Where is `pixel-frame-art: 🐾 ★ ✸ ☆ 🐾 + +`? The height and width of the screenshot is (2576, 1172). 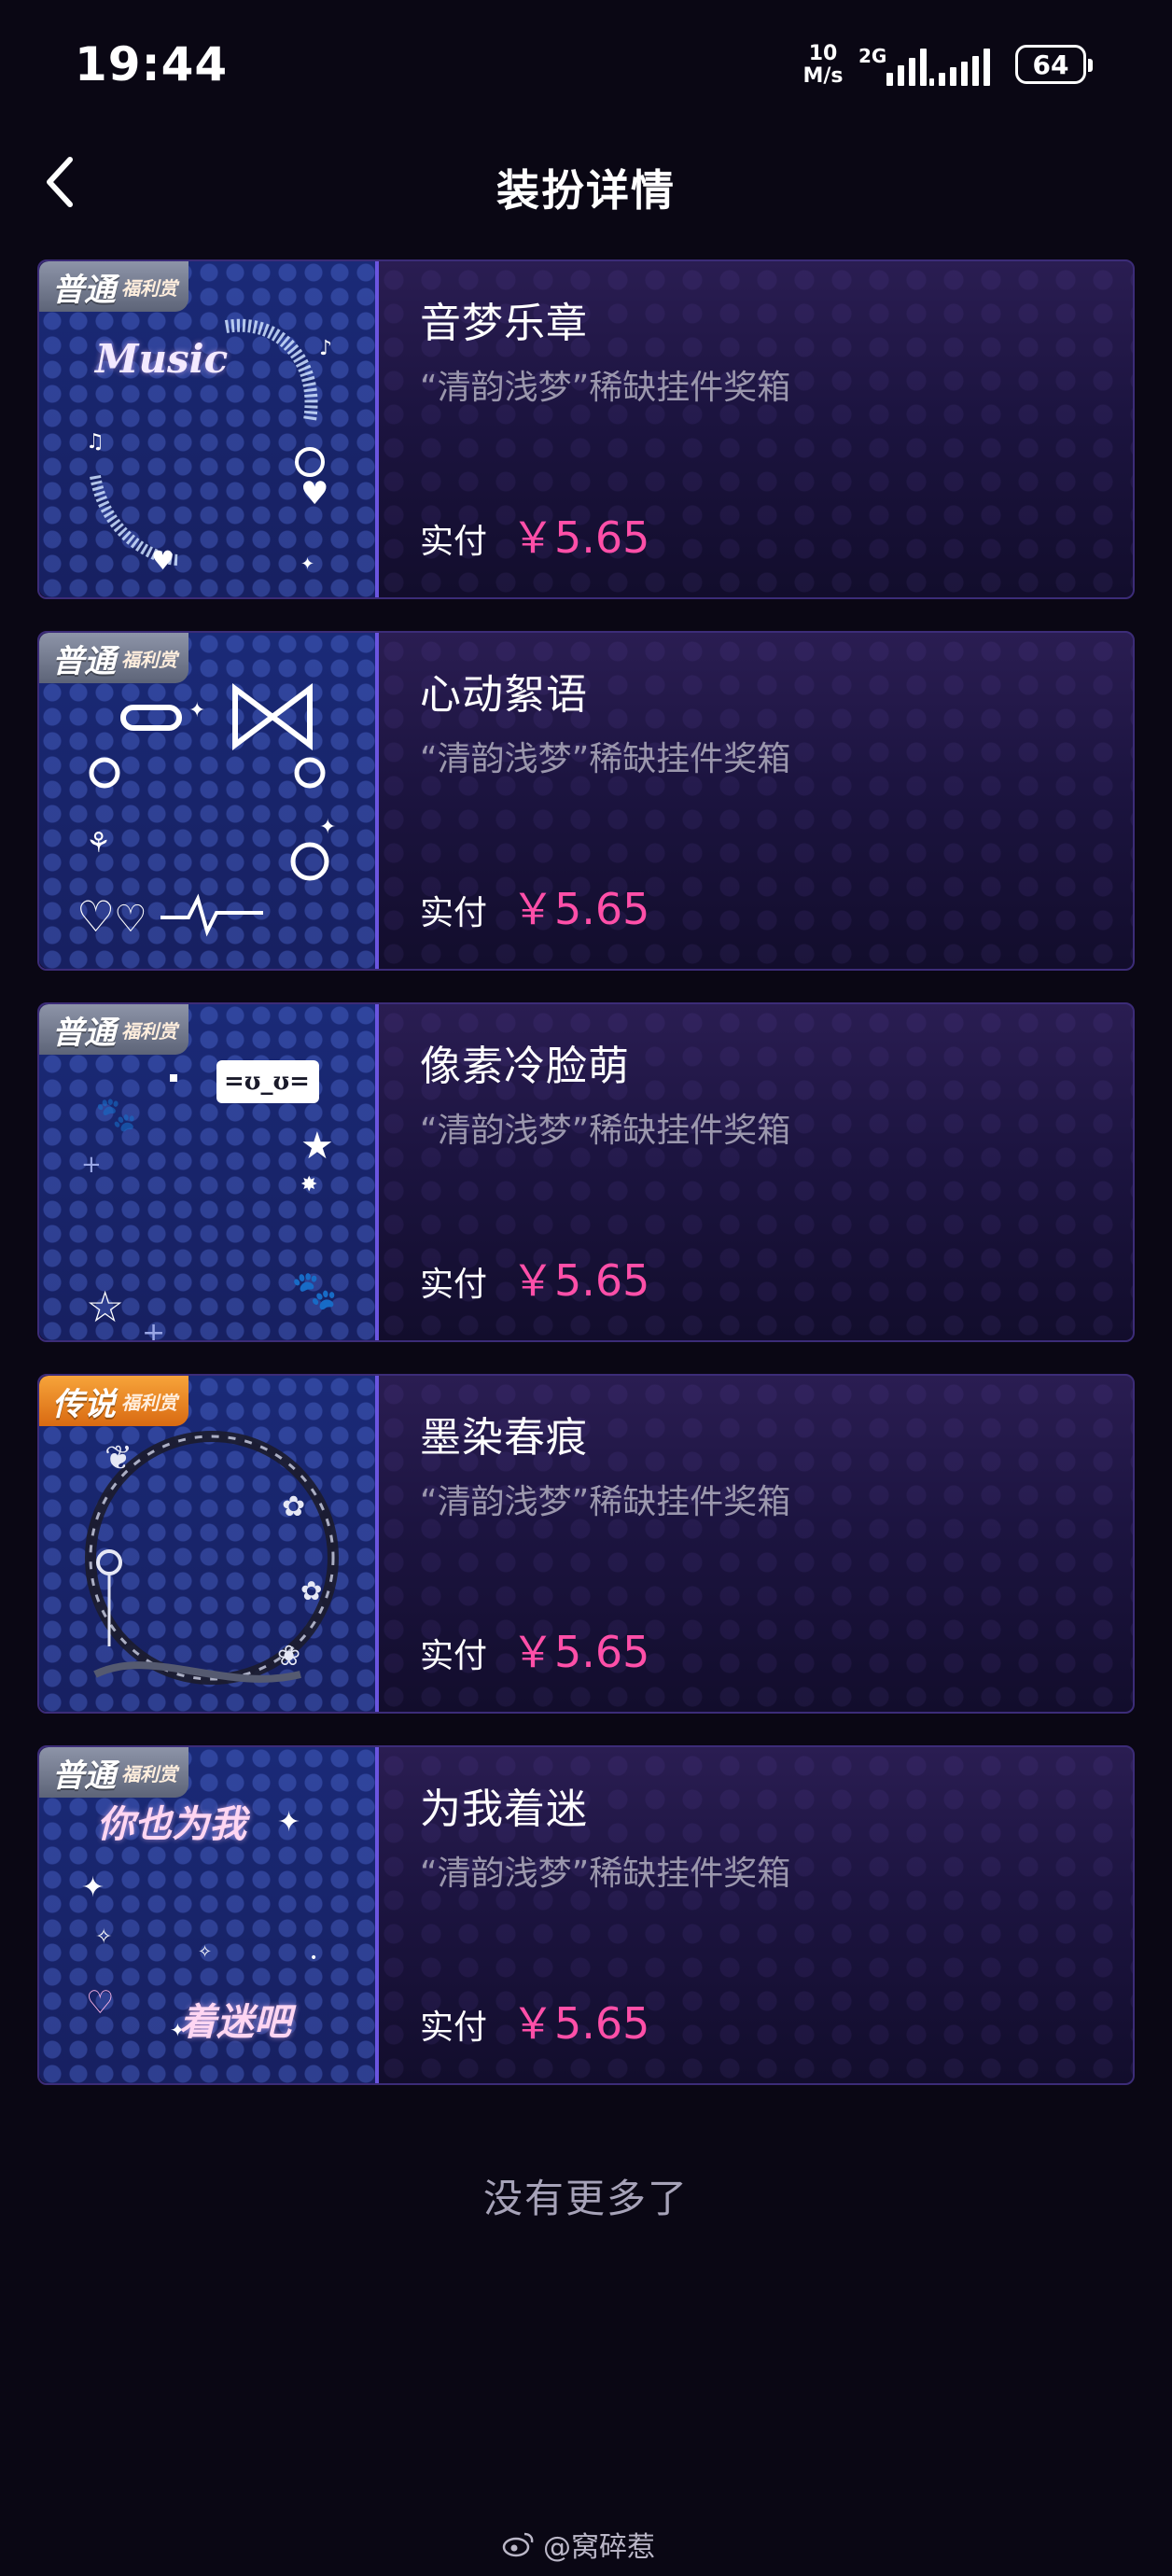 pixel-frame-art: 🐾 ★ ✸ ☆ 🐾 + + is located at coordinates (209, 1200).